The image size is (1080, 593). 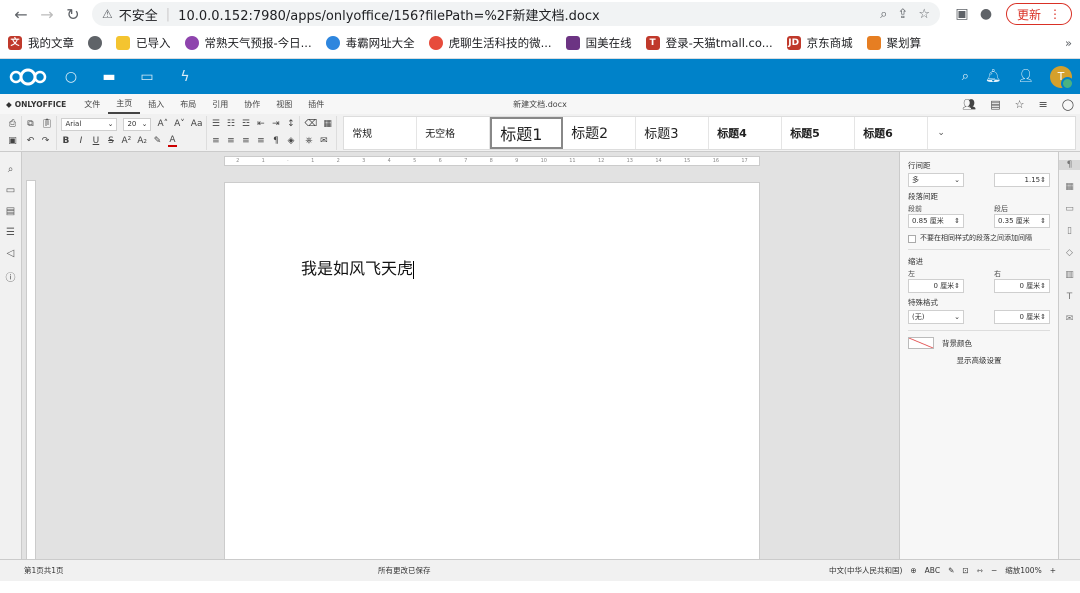 I want to click on align-left-icon: ≡, so click(x=215, y=141).